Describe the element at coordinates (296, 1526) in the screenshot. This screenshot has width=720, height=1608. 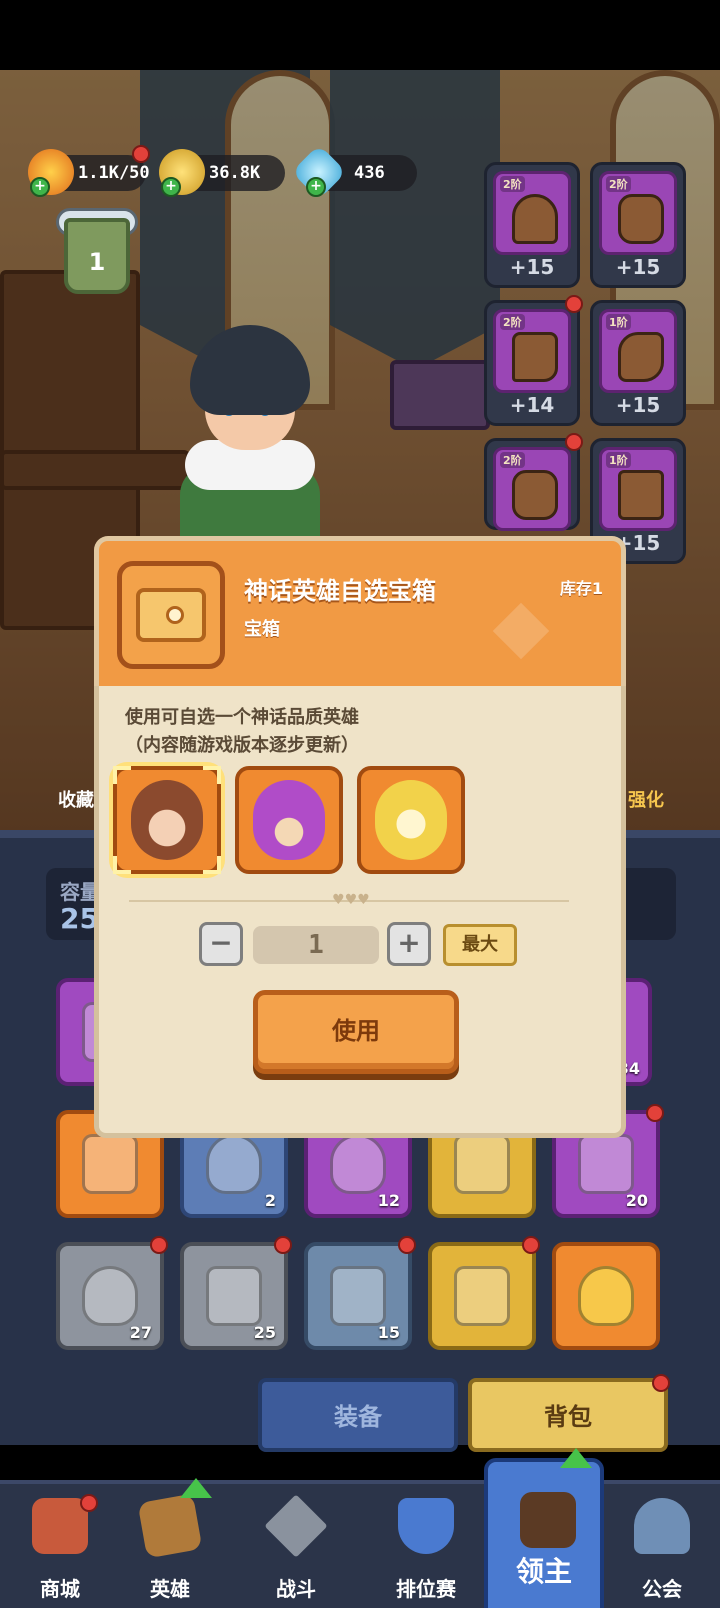
I see `crossed-swords-icon` at that location.